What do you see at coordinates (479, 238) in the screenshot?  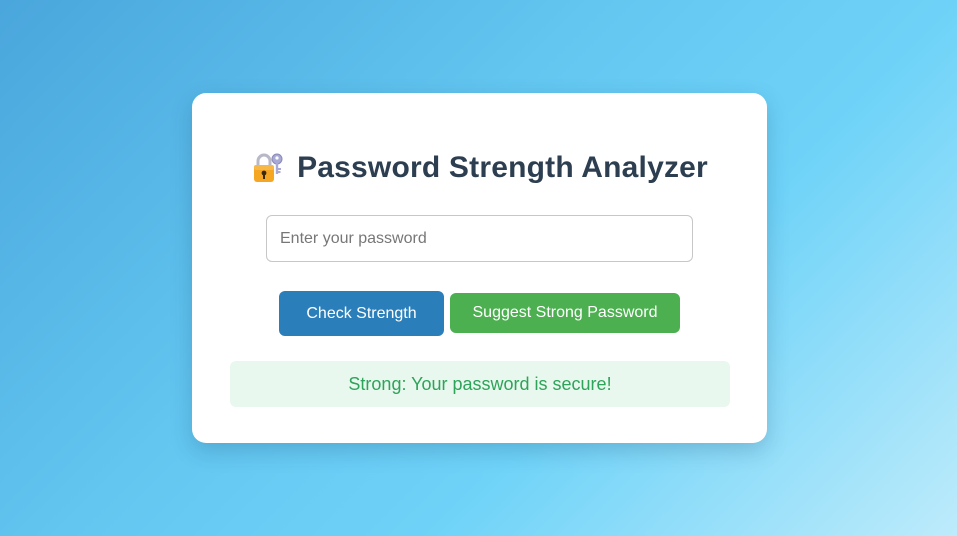 I see `password-input` at bounding box center [479, 238].